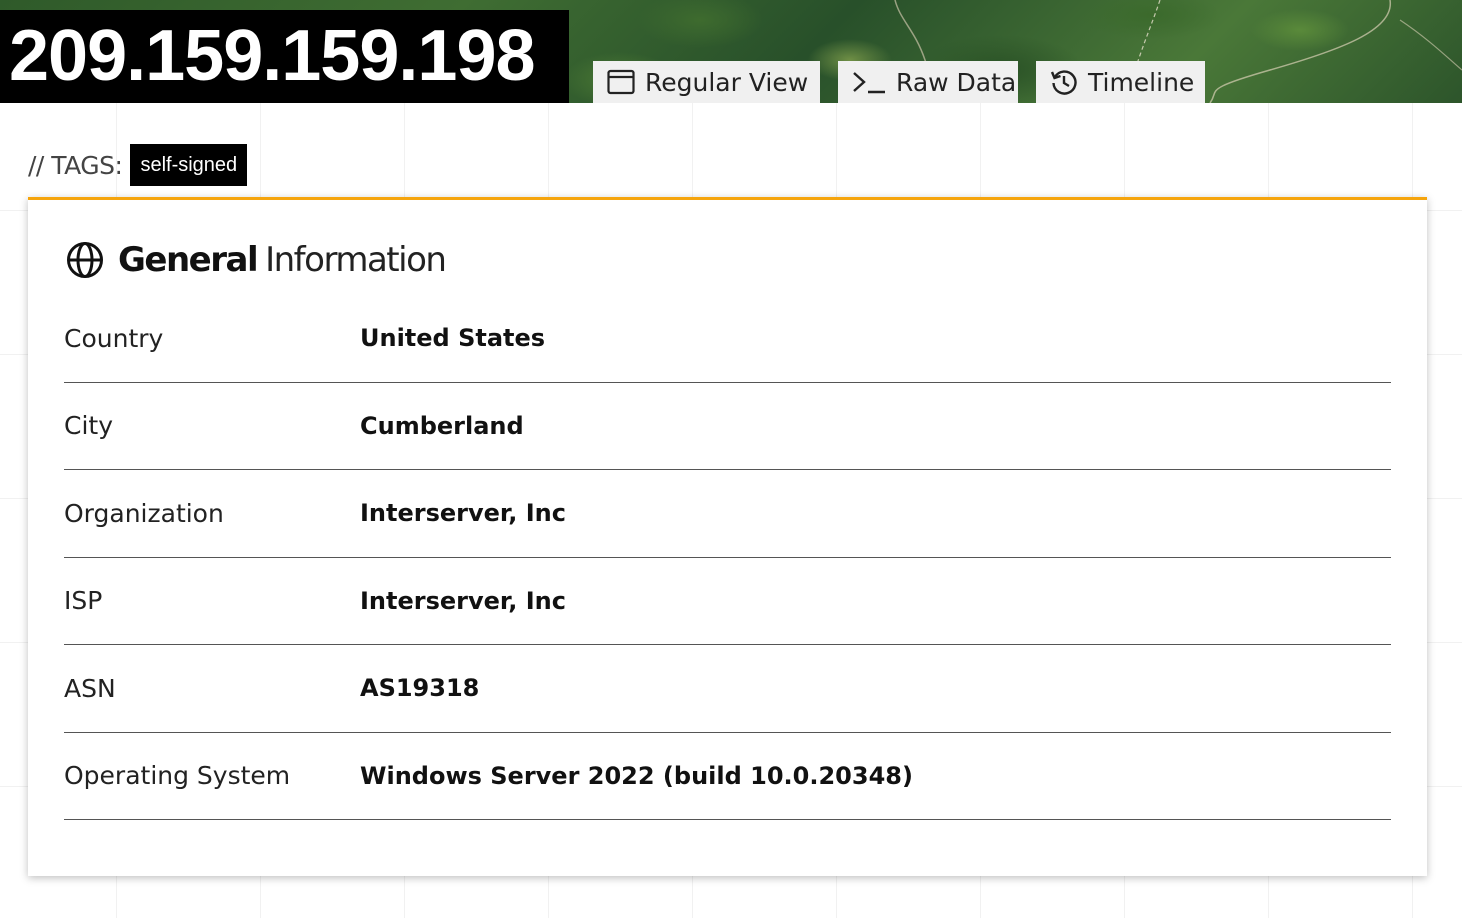 The width and height of the screenshot is (1462, 918). Describe the element at coordinates (1141, 82) in the screenshot. I see `tab-timeline-label: Timeline` at that location.